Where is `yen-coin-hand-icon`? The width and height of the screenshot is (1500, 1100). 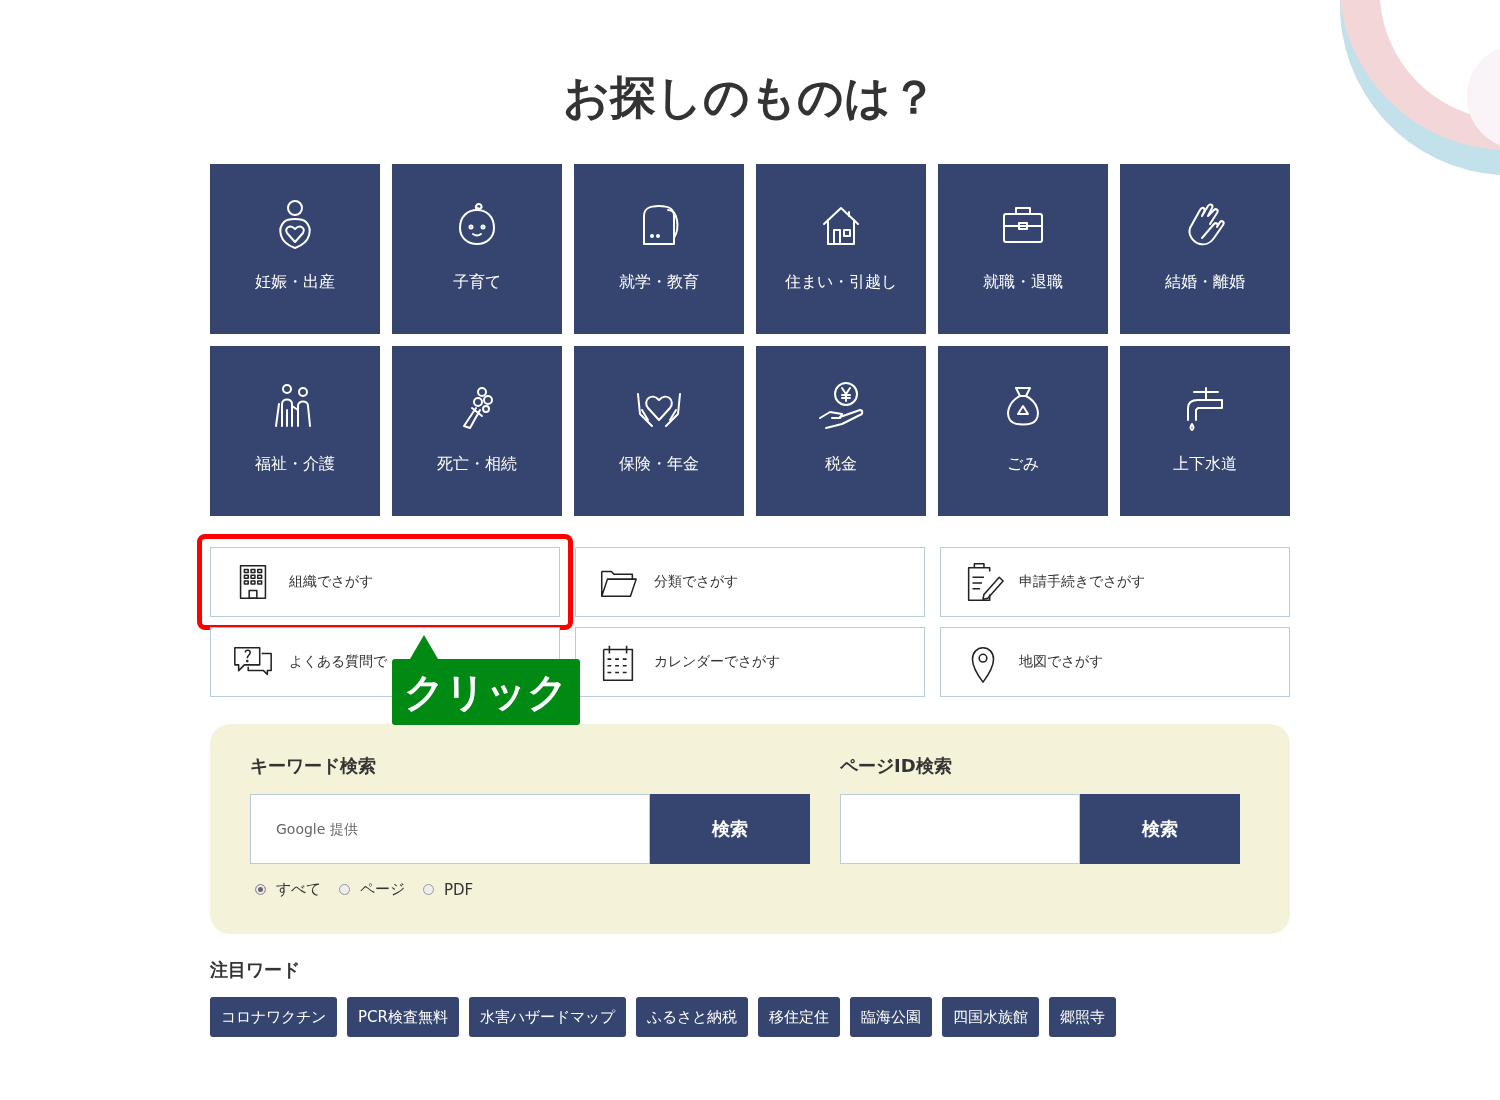
yen-coin-hand-icon is located at coordinates (841, 406).